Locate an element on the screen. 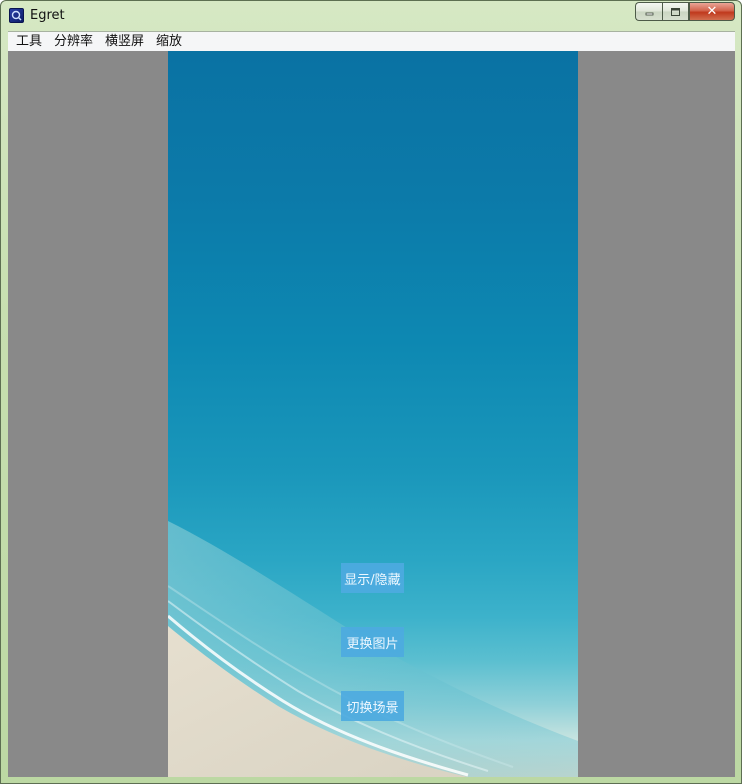  caption-buttons: ✕ is located at coordinates (685, 11).